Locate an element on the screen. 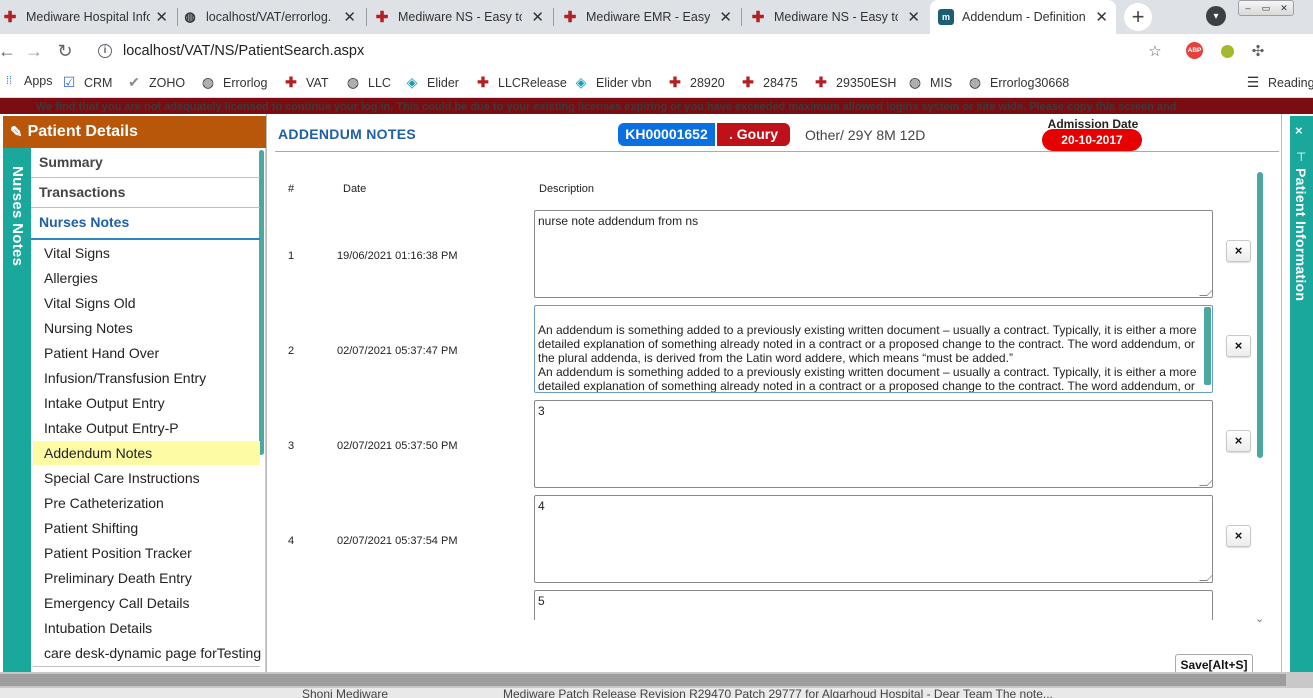 This screenshot has height=698, width=1313. bookmark-elider: ◈ Elider is located at coordinates (432, 82).